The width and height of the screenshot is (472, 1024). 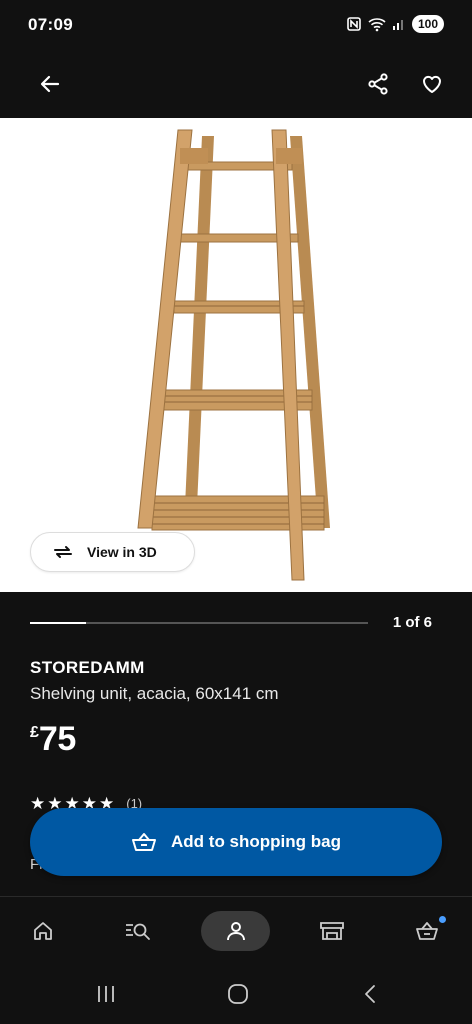 I want to click on heart-icon, so click(x=432, y=84).